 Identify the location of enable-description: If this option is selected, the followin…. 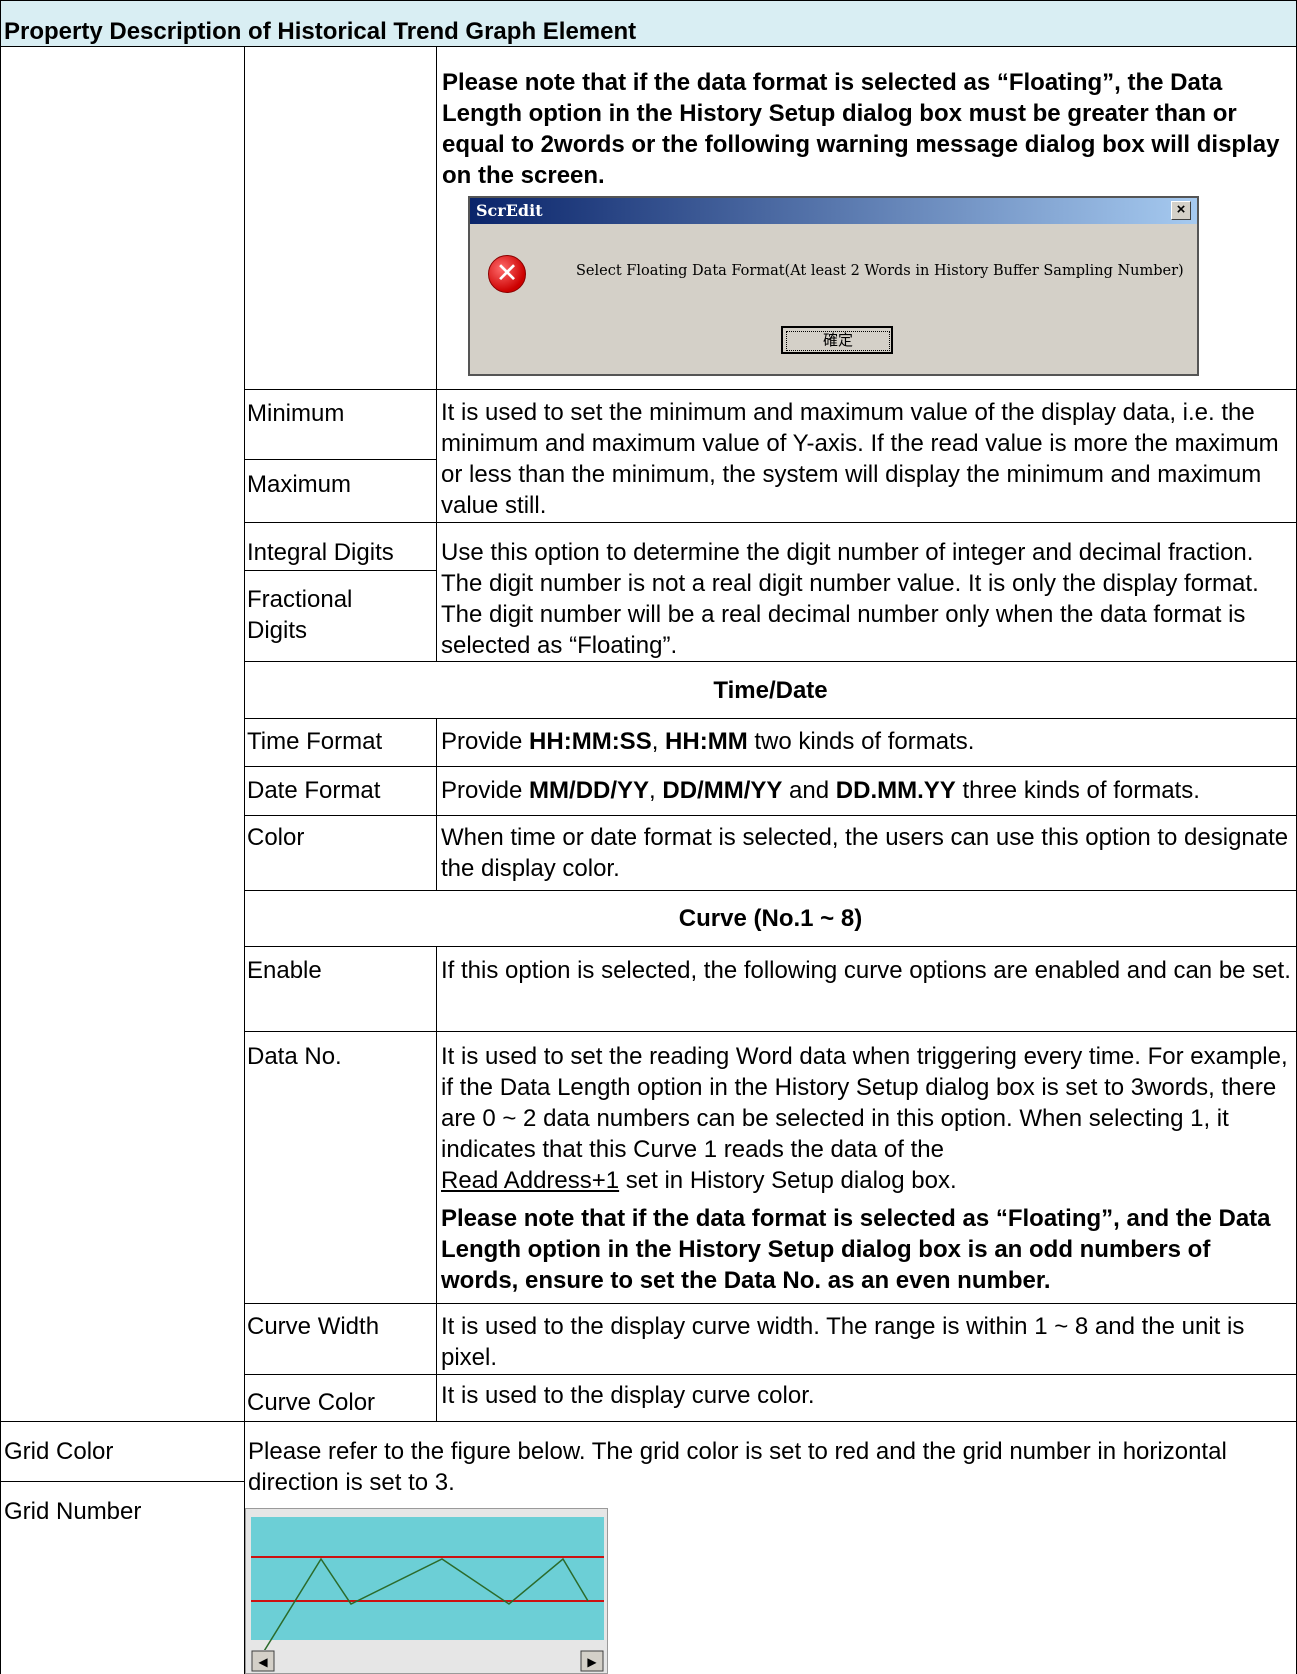
(866, 970).